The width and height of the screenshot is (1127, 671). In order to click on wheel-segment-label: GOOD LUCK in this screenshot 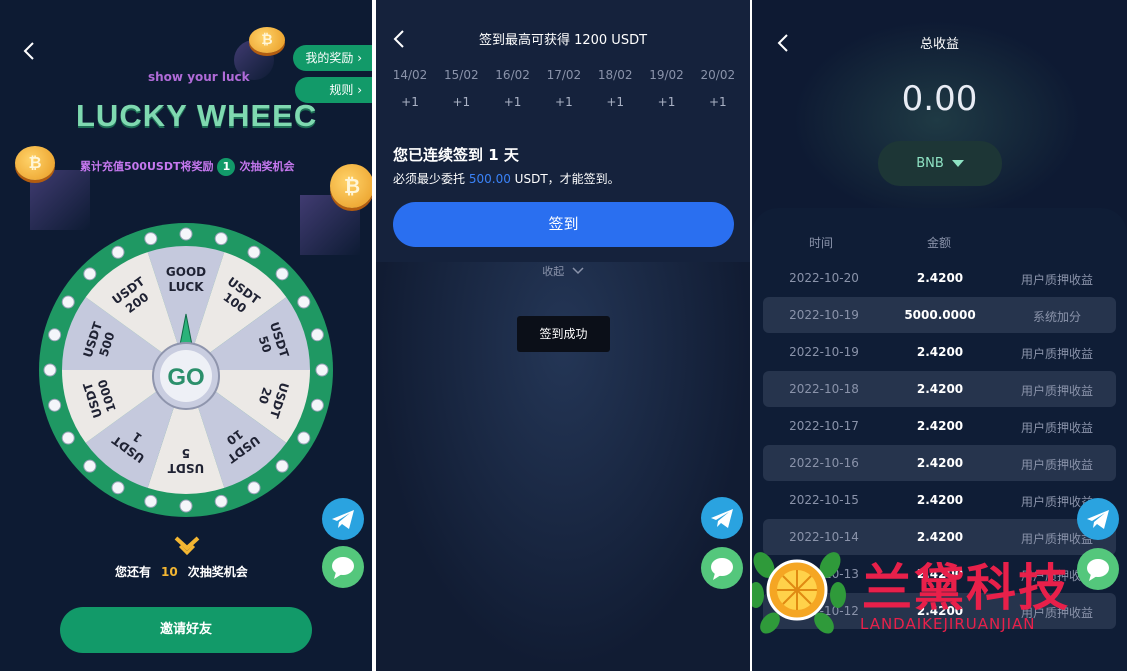, I will do `click(186, 279)`.